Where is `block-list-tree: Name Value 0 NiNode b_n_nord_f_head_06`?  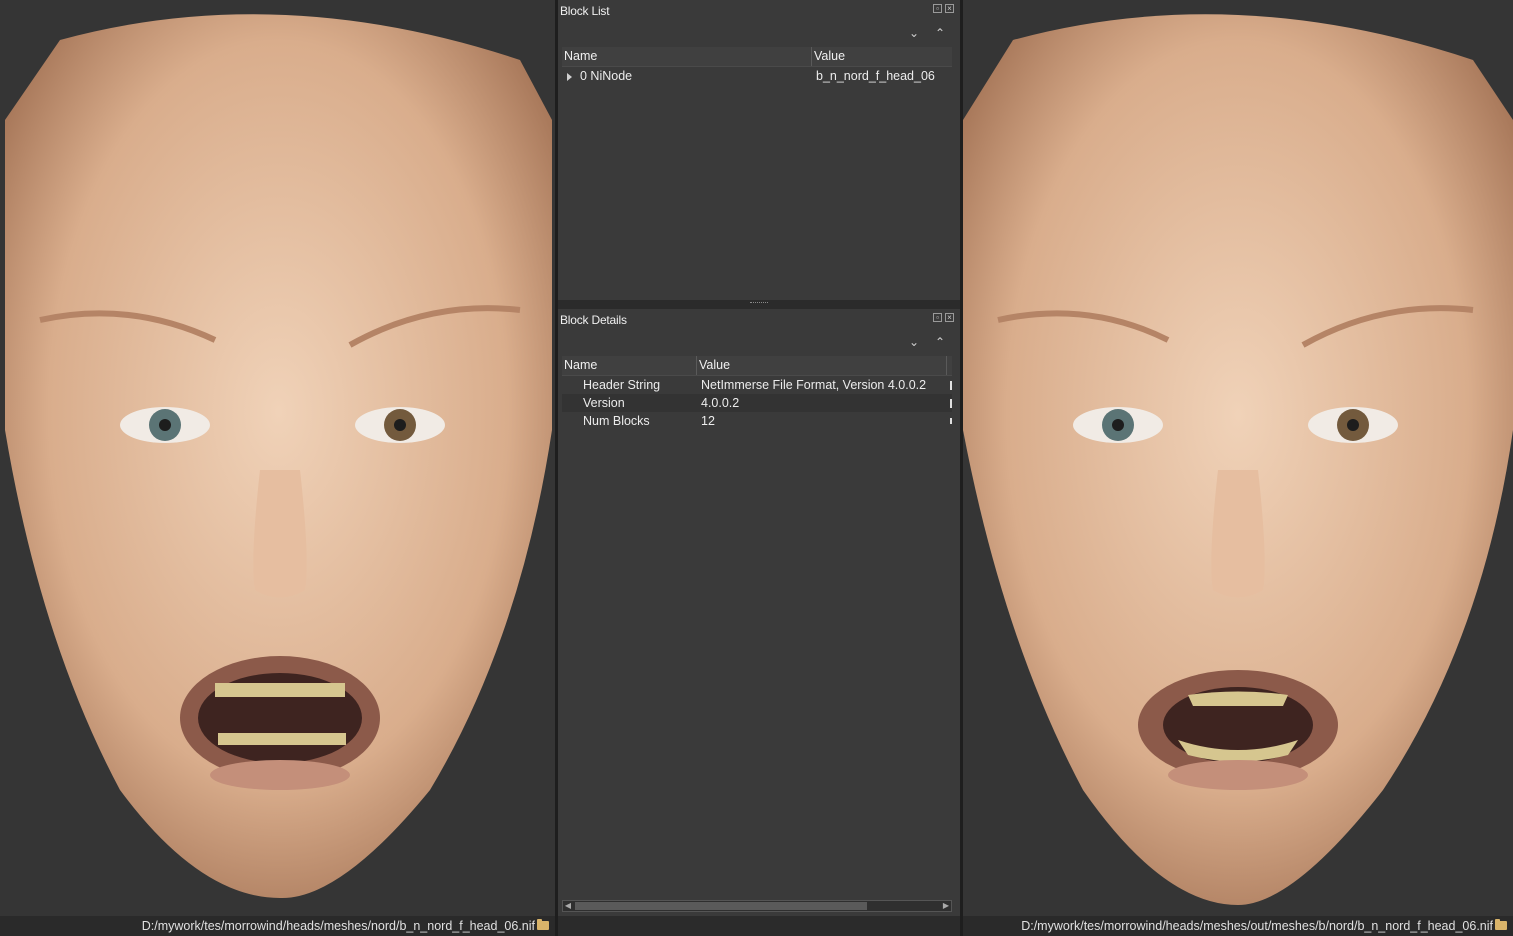 block-list-tree: Name Value 0 NiNode b_n_nord_f_head_06 is located at coordinates (757, 171).